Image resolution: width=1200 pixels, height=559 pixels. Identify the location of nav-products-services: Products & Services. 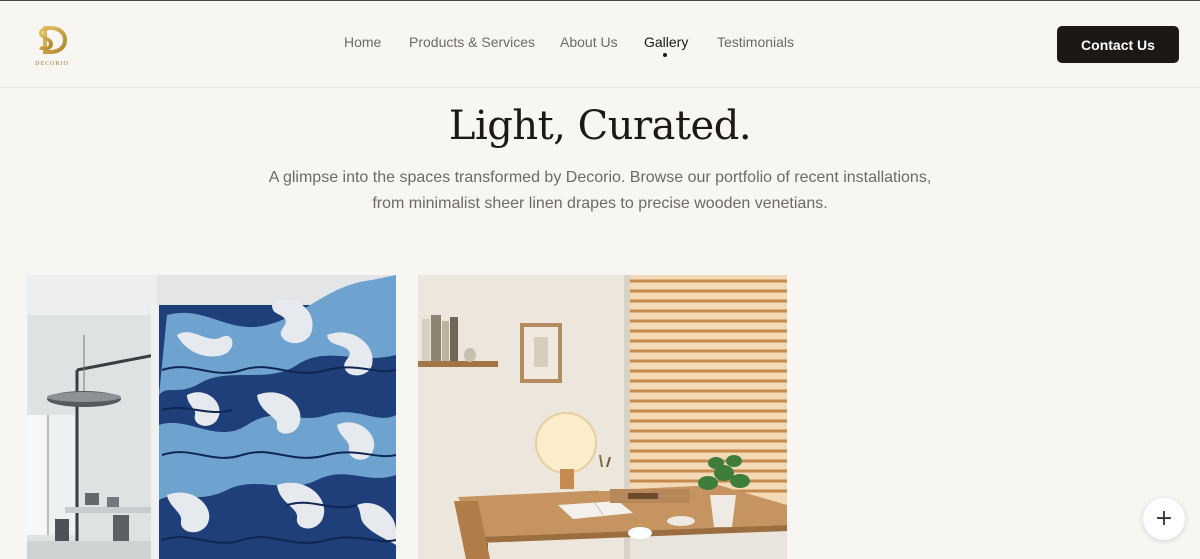
(472, 42).